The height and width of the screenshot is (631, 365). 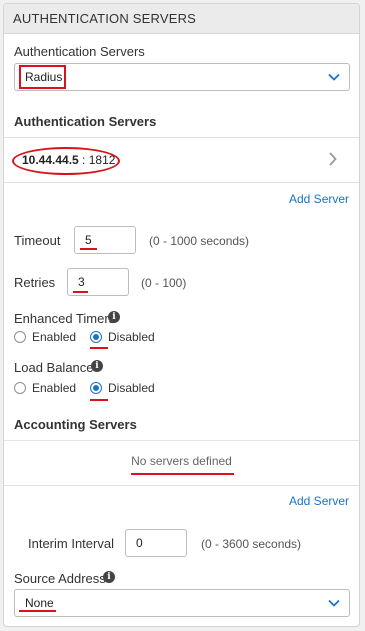 I want to click on interim-interval-hint: (0 - 3600 seconds), so click(x=251, y=544).